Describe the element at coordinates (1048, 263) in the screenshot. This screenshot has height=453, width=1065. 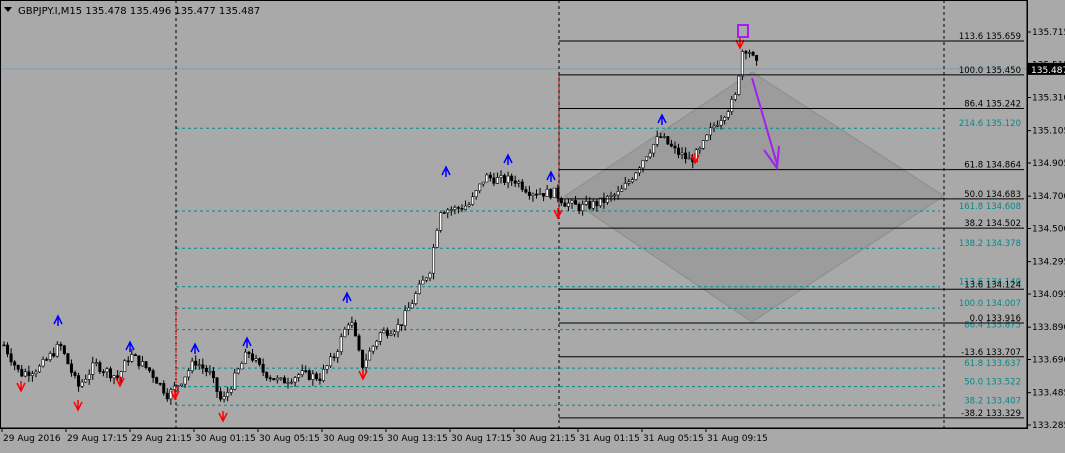
I see `price-tick-label: 134.295` at that location.